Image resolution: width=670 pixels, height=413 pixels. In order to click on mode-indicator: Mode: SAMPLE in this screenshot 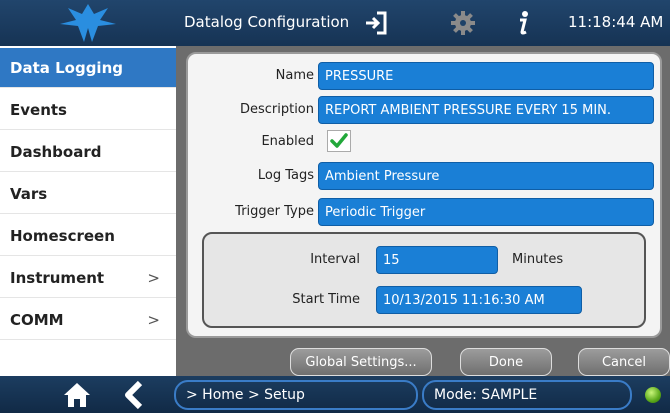, I will do `click(527, 395)`.